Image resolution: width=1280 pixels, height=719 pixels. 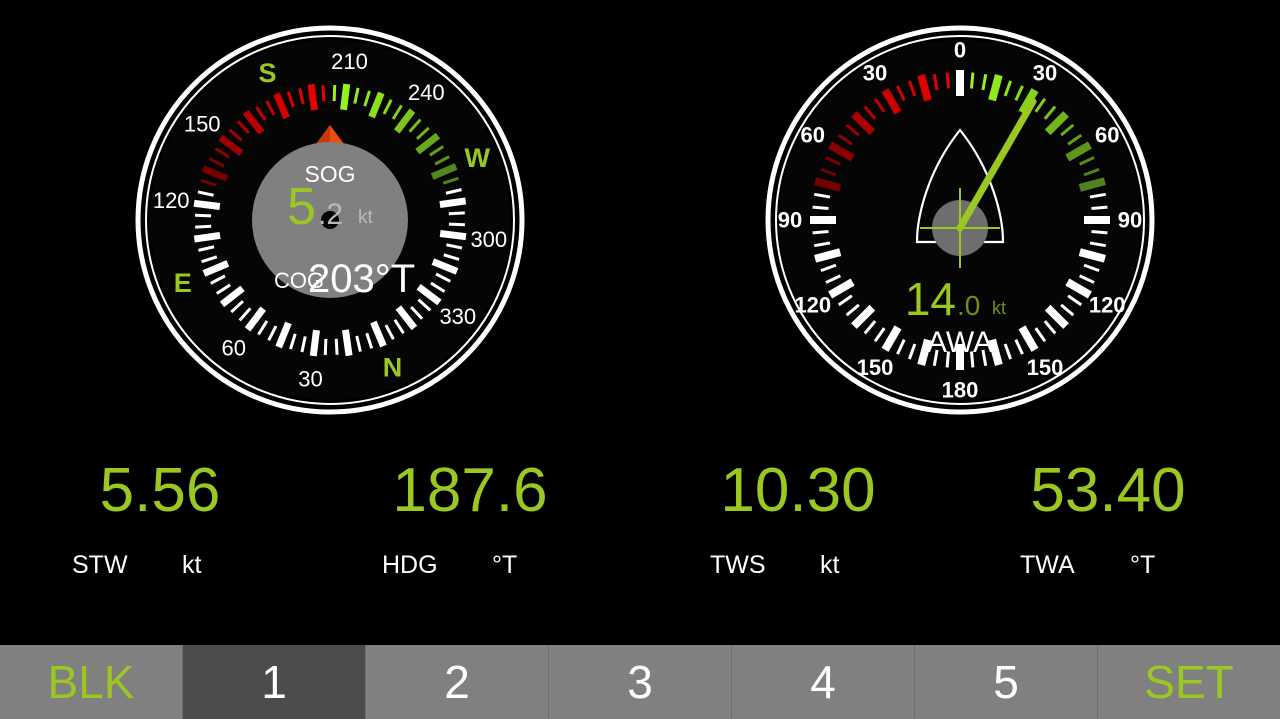 I want to click on ring-label: 330, so click(x=457, y=316).